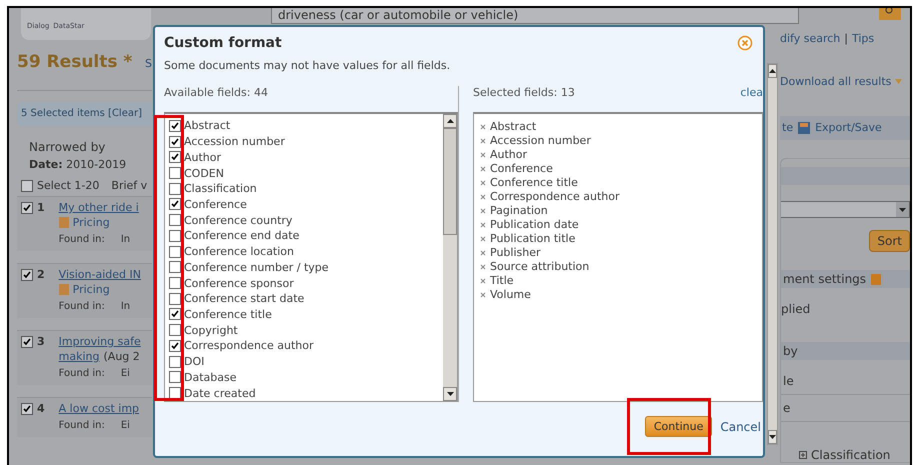  What do you see at coordinates (306, 188) in the screenshot?
I see `field-option: Classification` at bounding box center [306, 188].